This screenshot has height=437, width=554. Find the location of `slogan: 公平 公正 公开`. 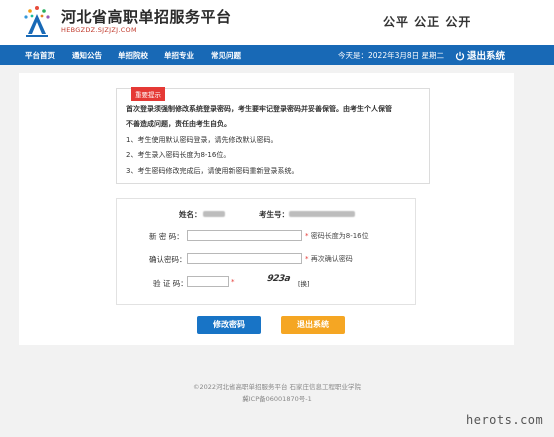

slogan: 公平 公正 公开 is located at coordinates (427, 22).